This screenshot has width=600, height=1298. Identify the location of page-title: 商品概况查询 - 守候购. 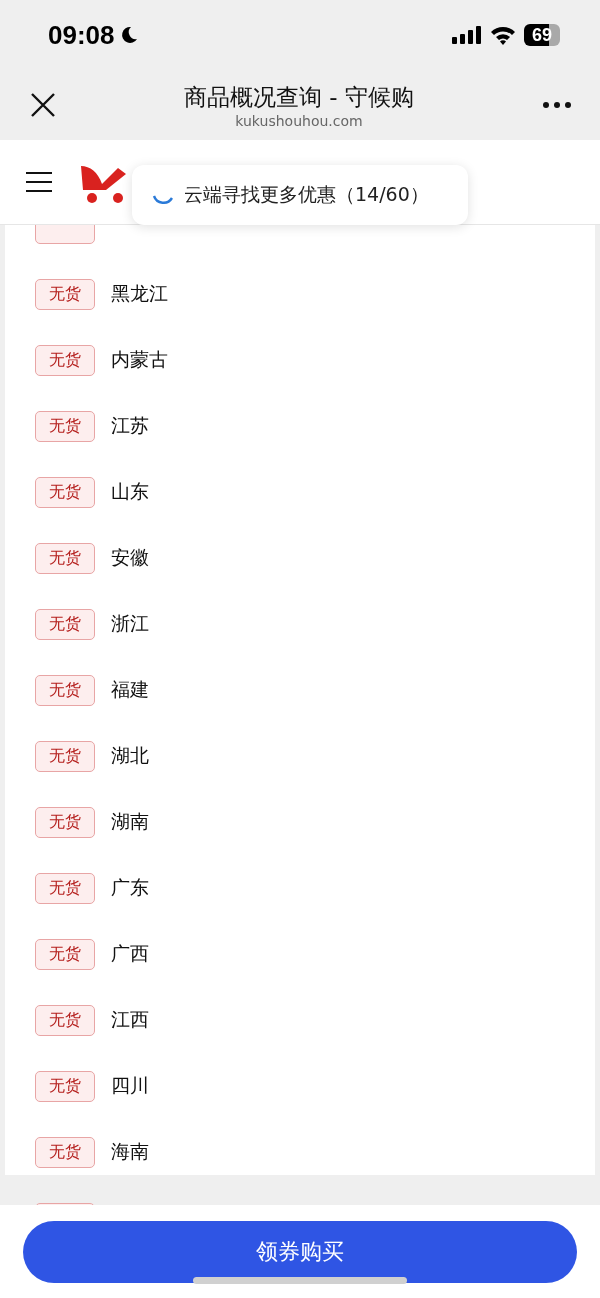
(299, 97).